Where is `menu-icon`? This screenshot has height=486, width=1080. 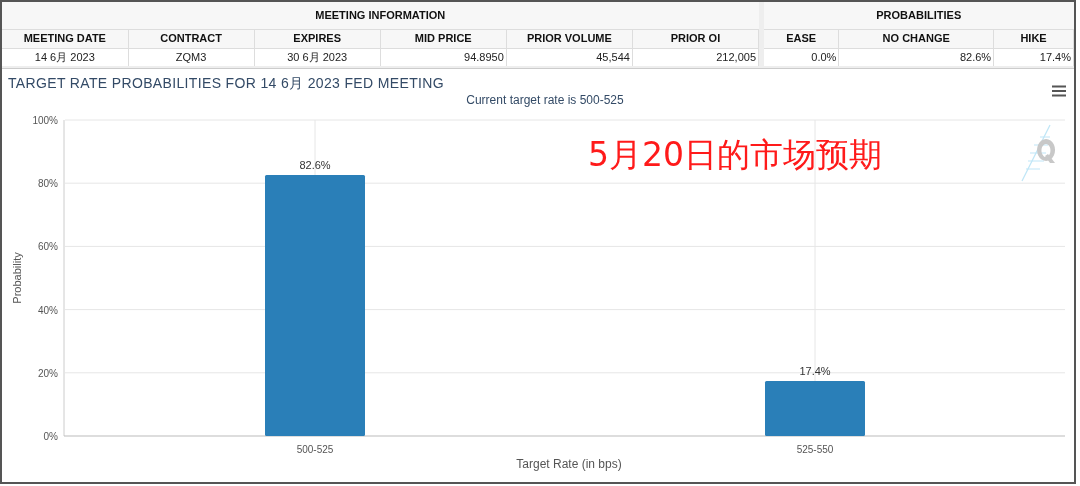
menu-icon is located at coordinates (1059, 91).